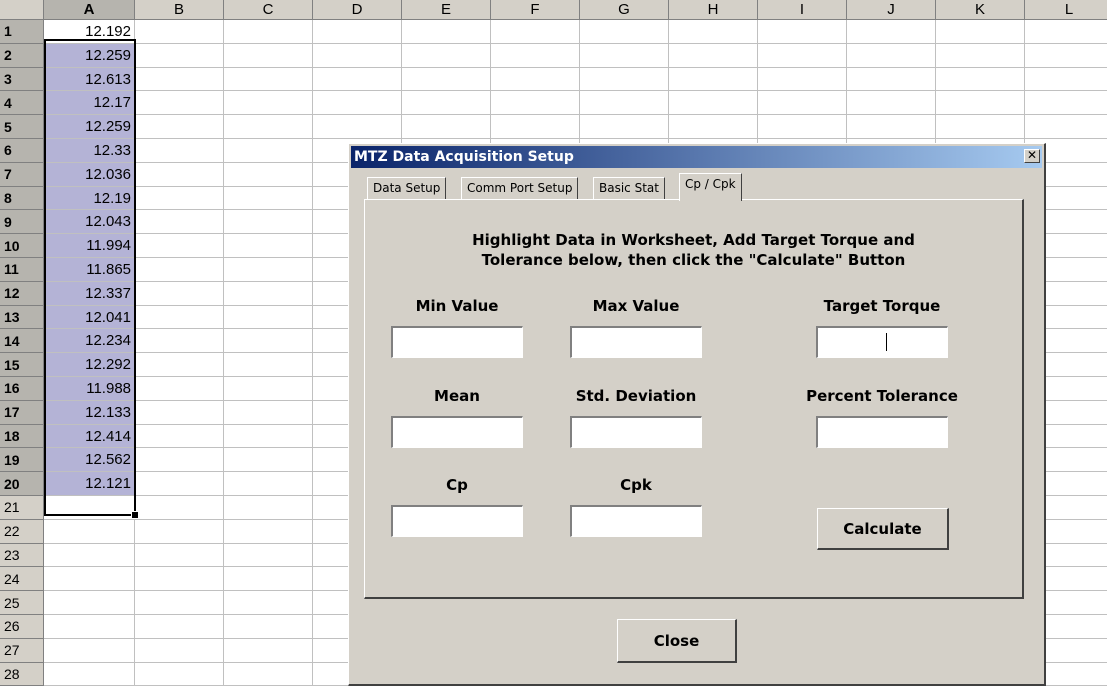 The height and width of the screenshot is (693, 1107). I want to click on row-header-20: 20, so click(22, 484).